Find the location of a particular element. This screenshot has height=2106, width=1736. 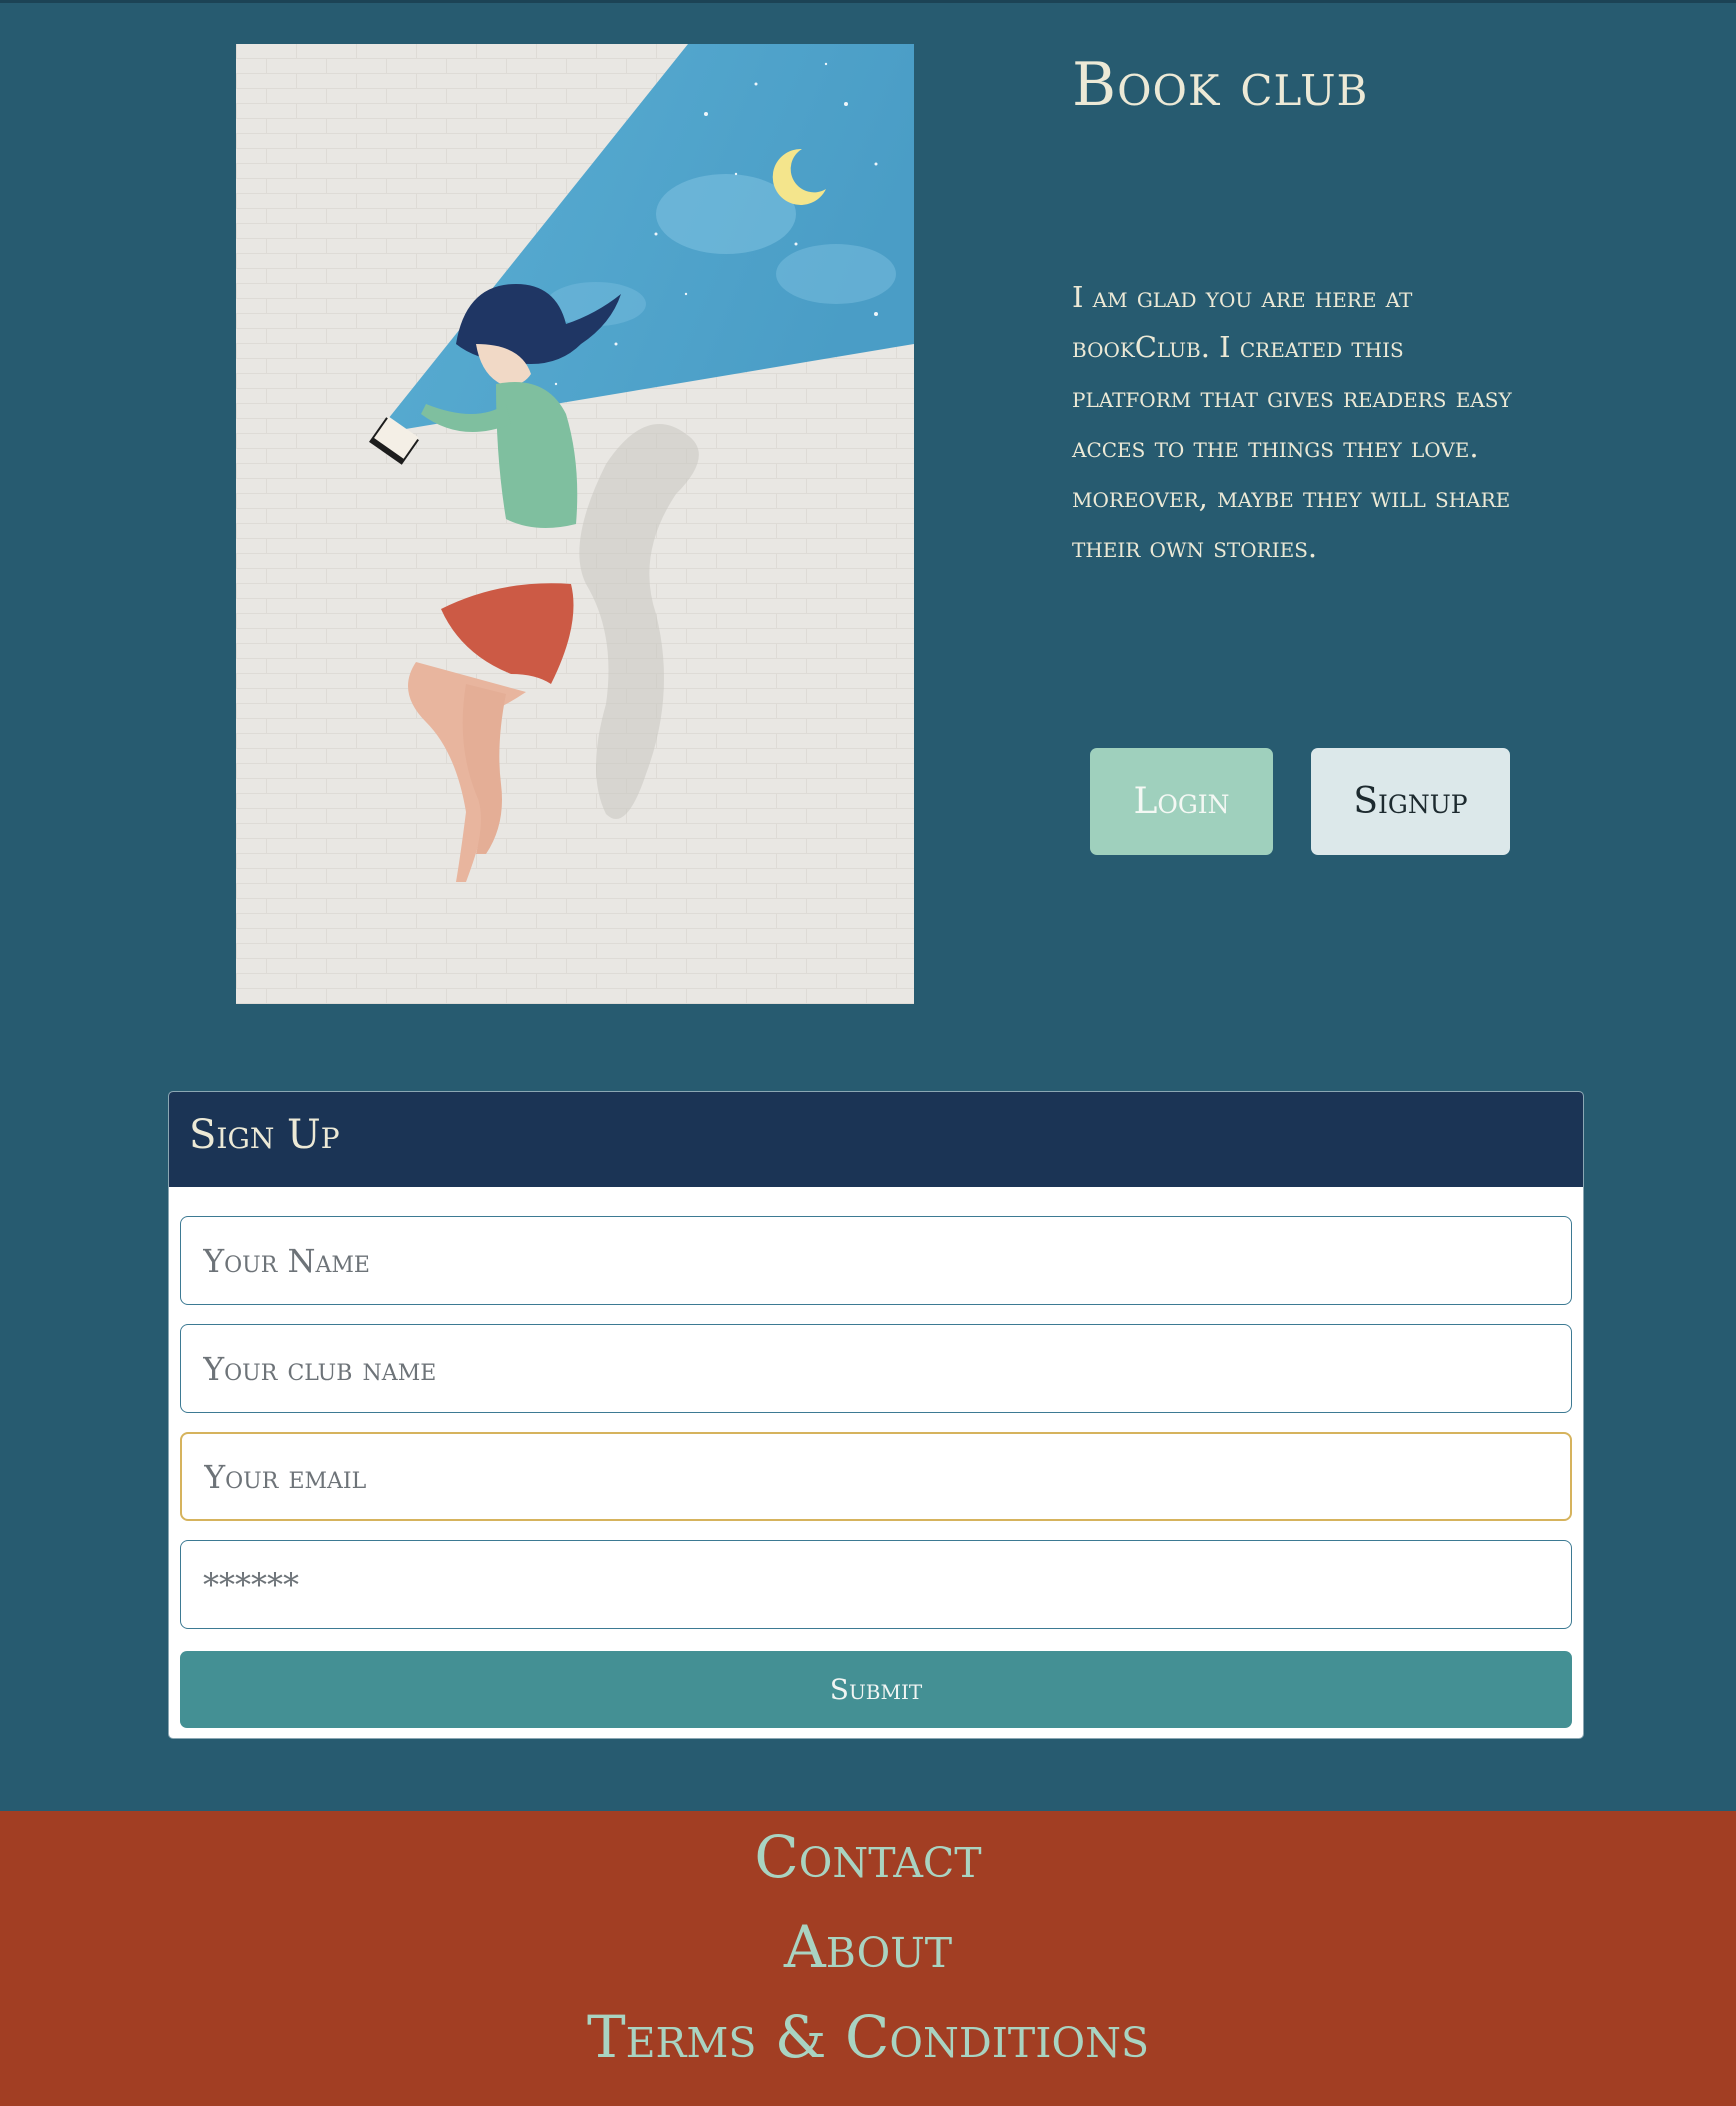

email-input is located at coordinates (876, 1476).